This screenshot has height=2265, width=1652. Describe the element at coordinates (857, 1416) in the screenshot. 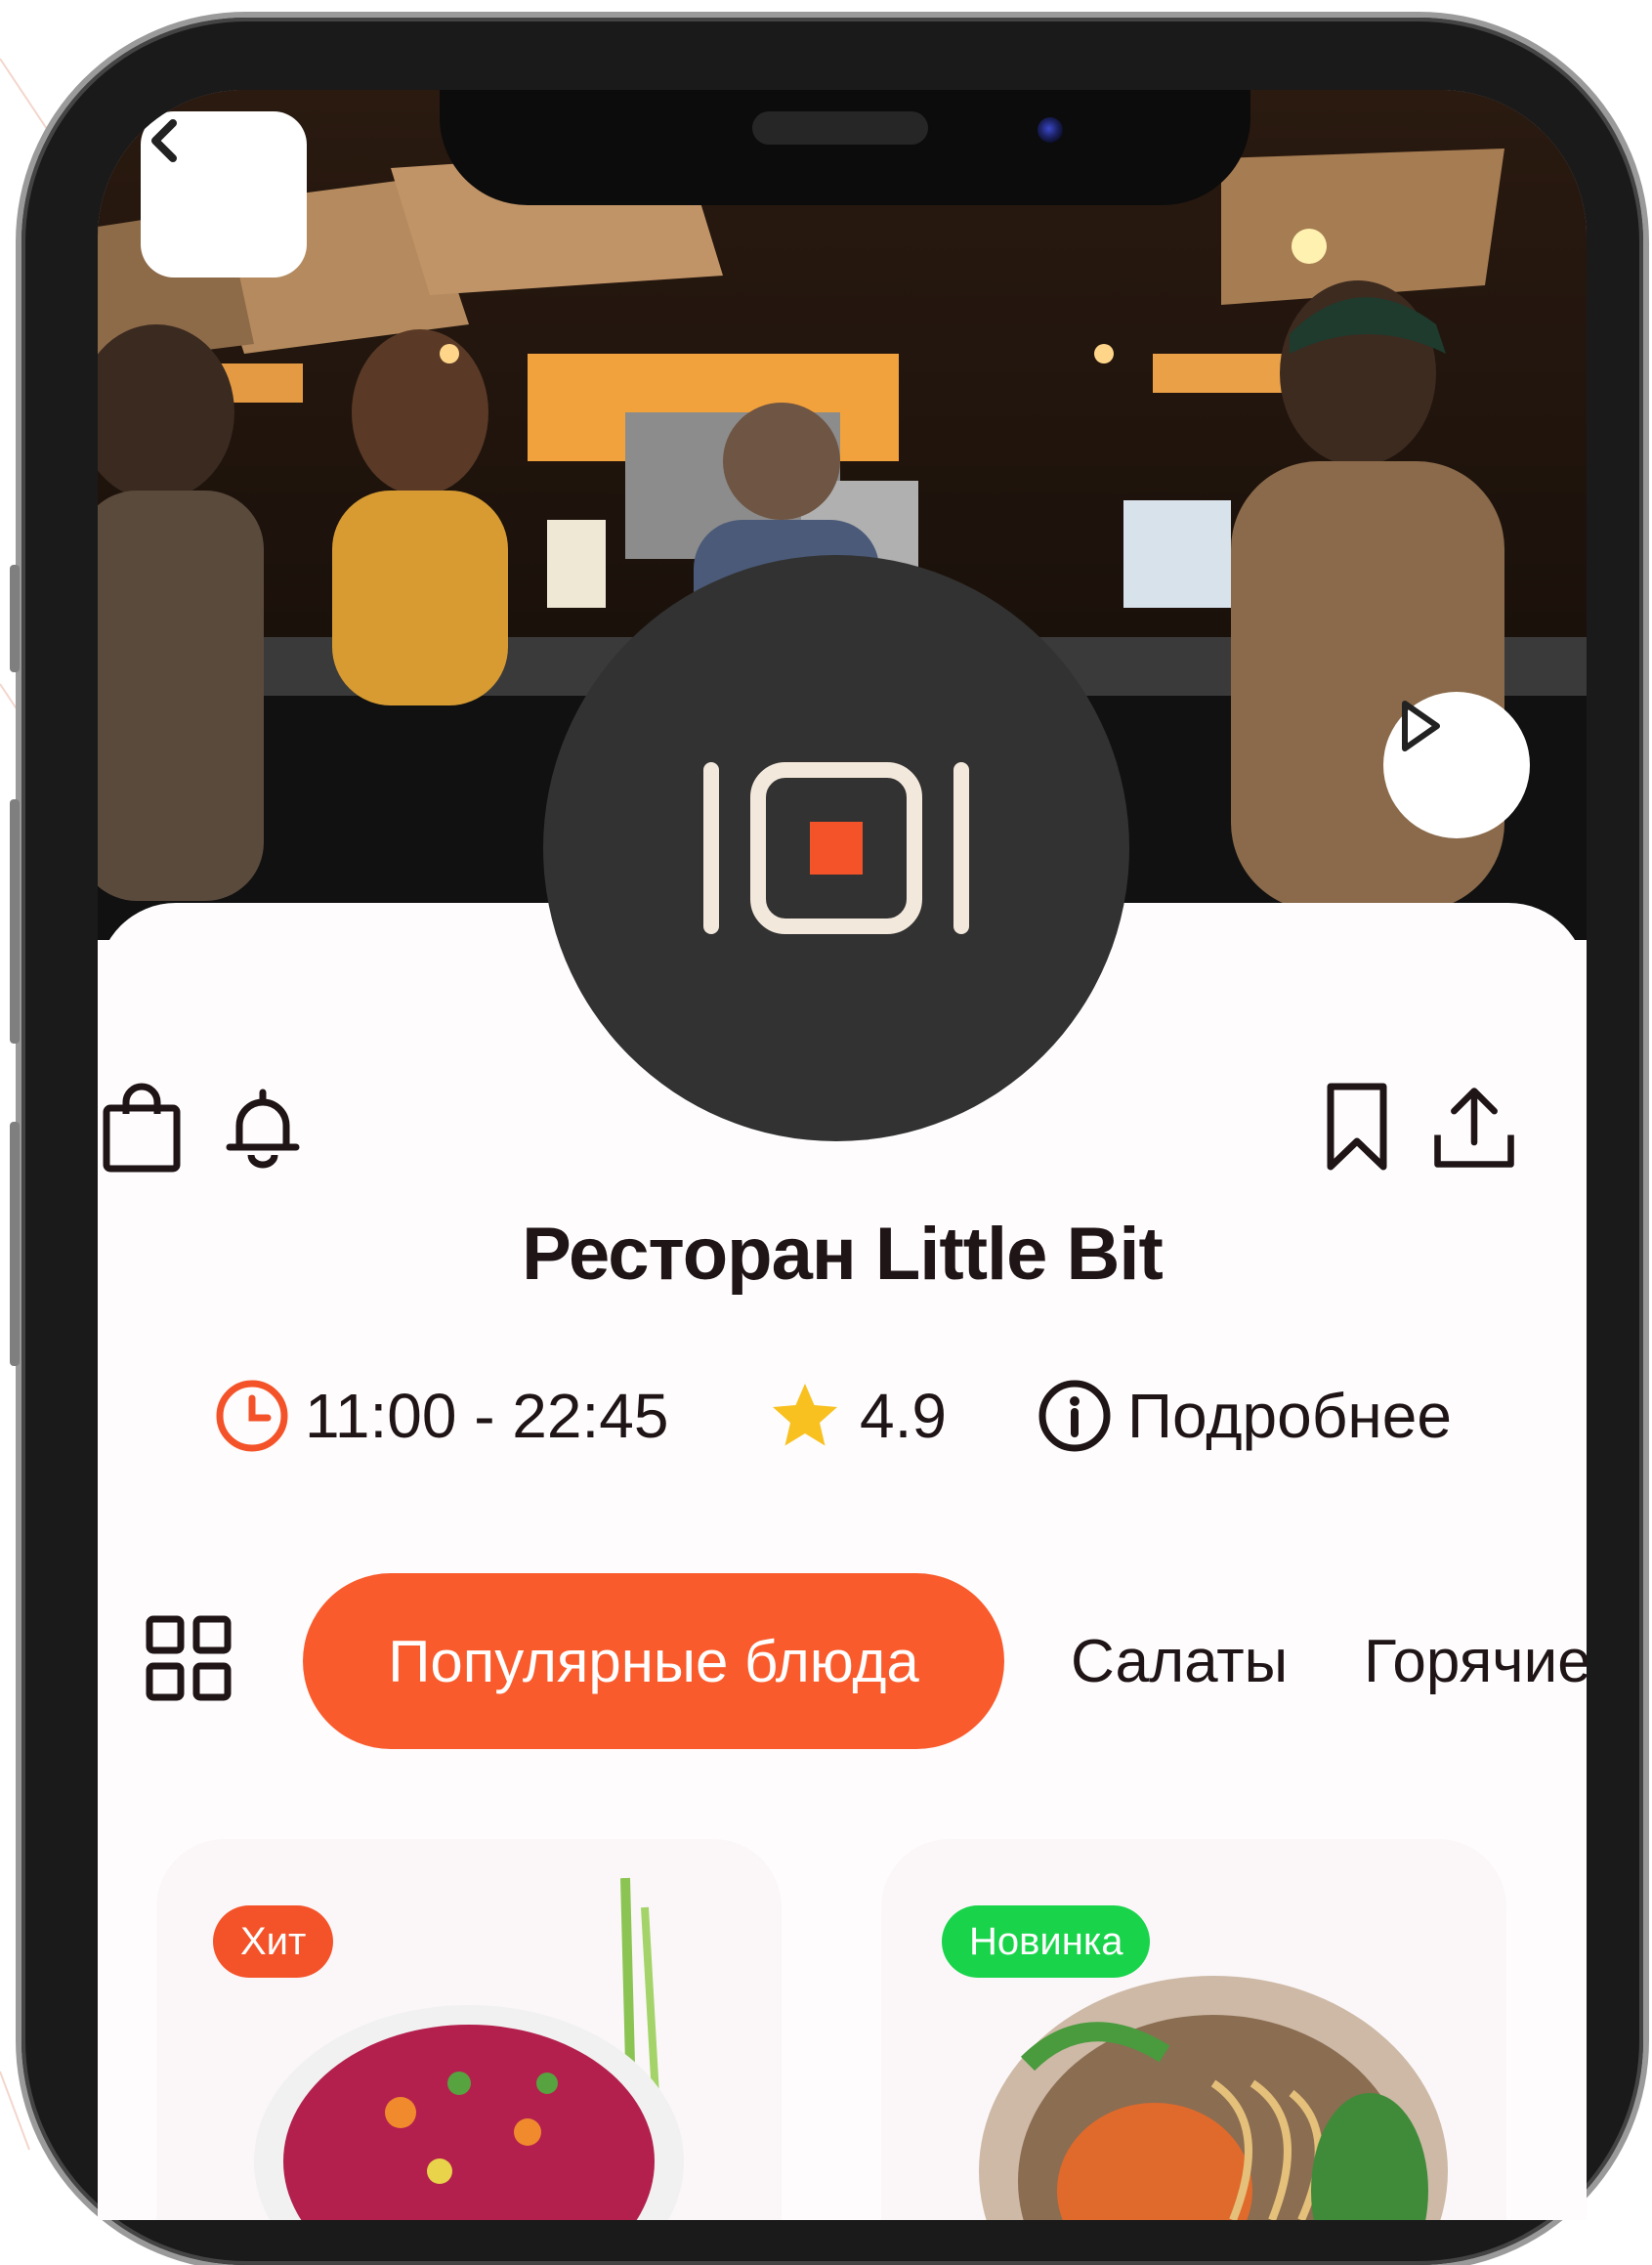

I see `rating: 4.9` at that location.